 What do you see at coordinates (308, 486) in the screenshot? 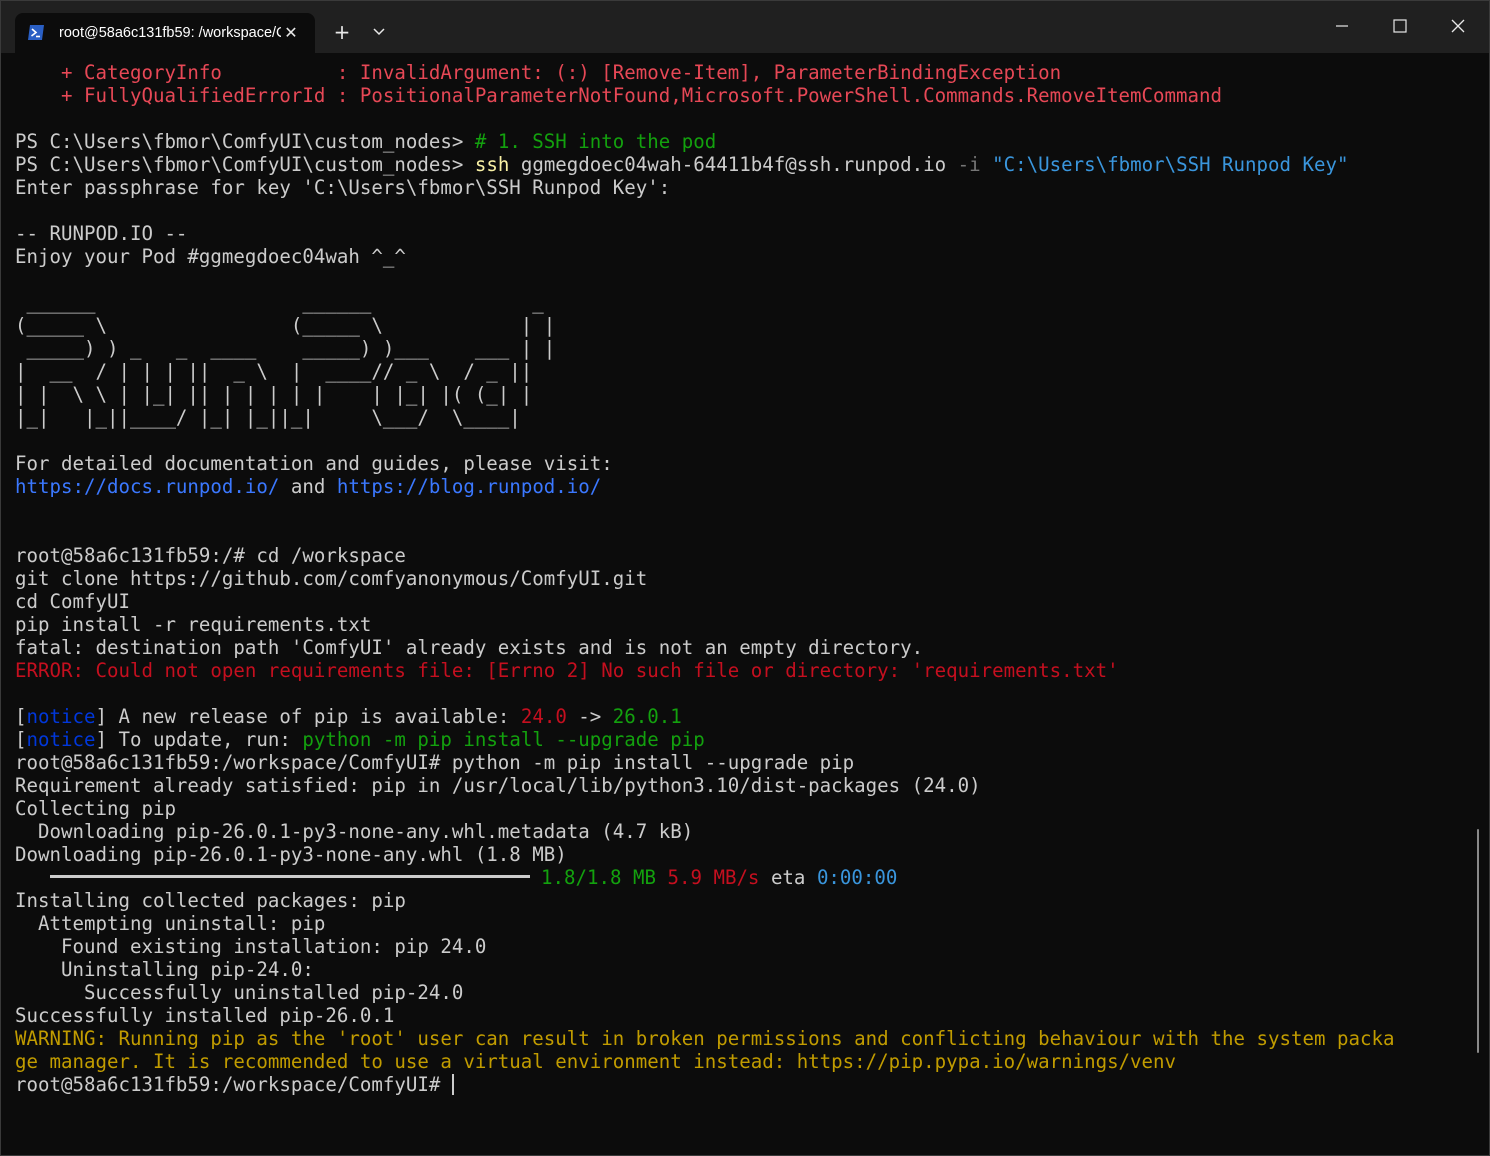
I see `and-text: and` at bounding box center [308, 486].